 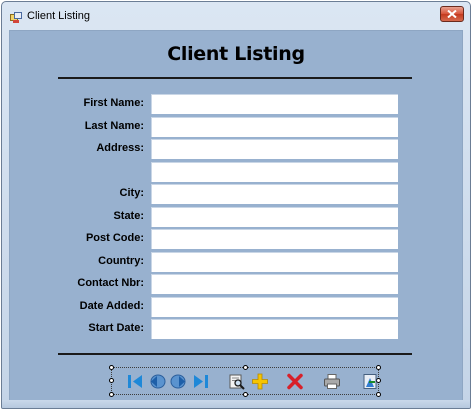 I want to click on first-name-label: First Name:, so click(x=113, y=103).